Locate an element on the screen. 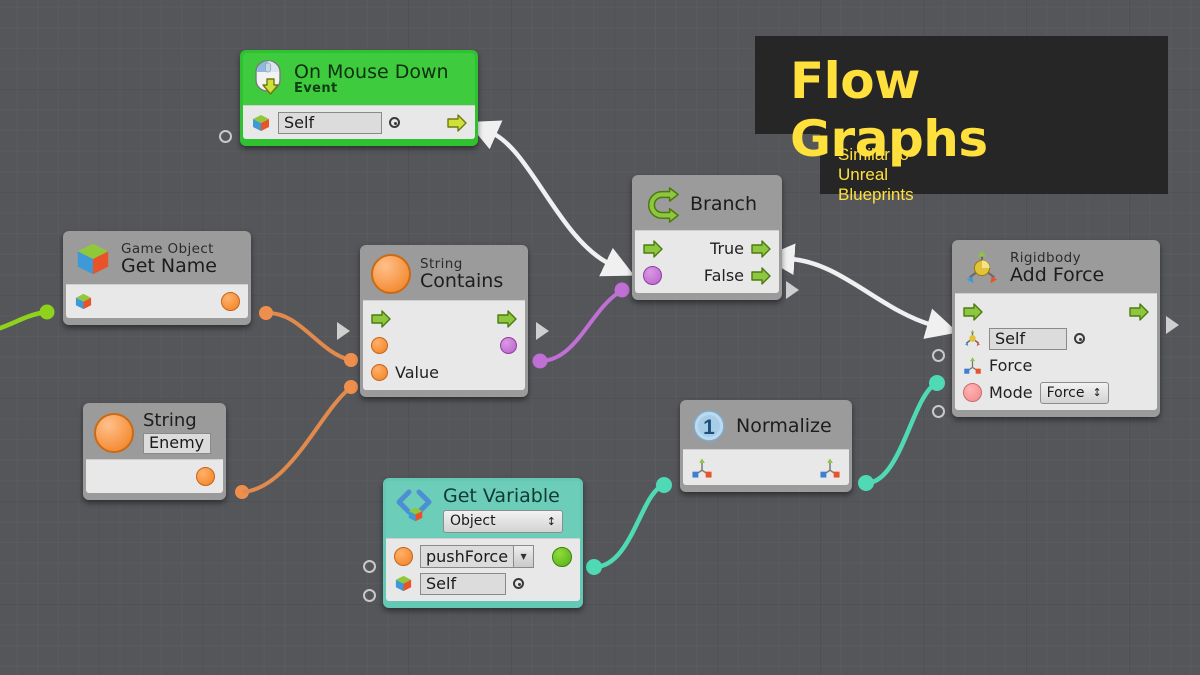 This screenshot has width=1200, height=675. string-value: Enemy is located at coordinates (177, 443).